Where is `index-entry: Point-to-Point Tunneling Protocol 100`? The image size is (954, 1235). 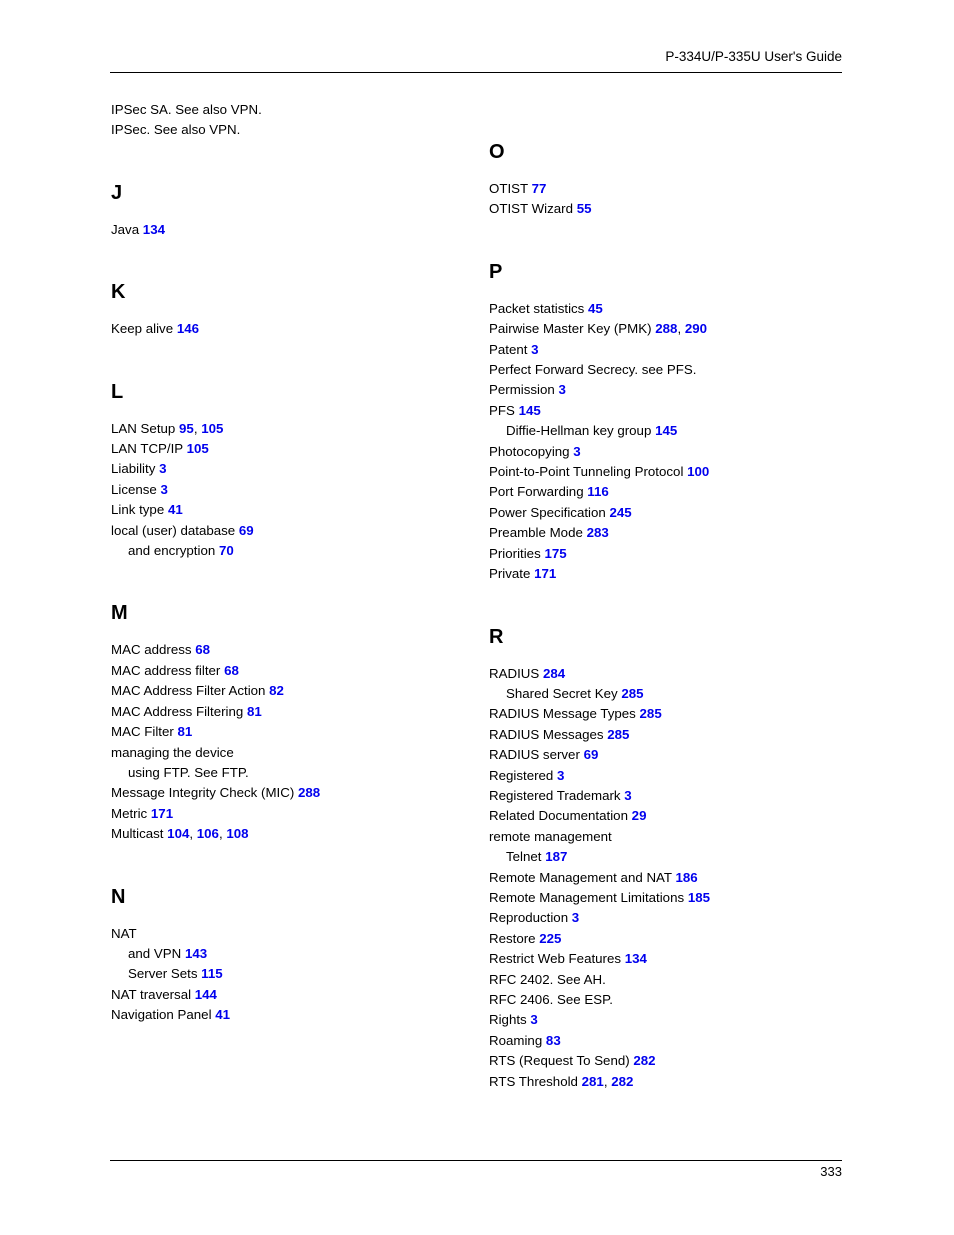
index-entry: Point-to-Point Tunneling Protocol 100 is located at coordinates (666, 472).